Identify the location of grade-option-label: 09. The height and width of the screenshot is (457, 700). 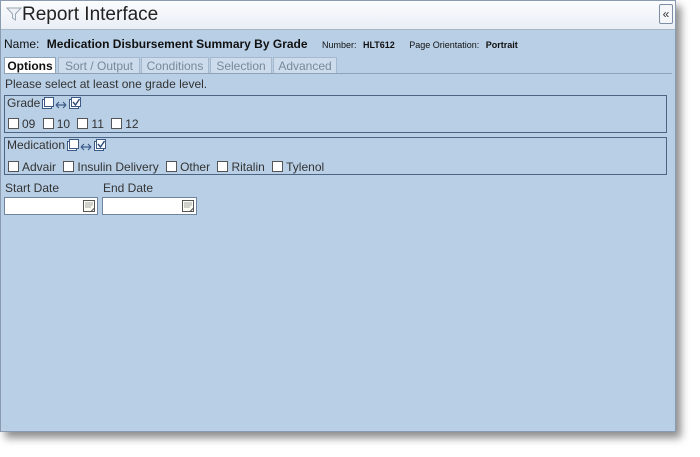
(29, 124).